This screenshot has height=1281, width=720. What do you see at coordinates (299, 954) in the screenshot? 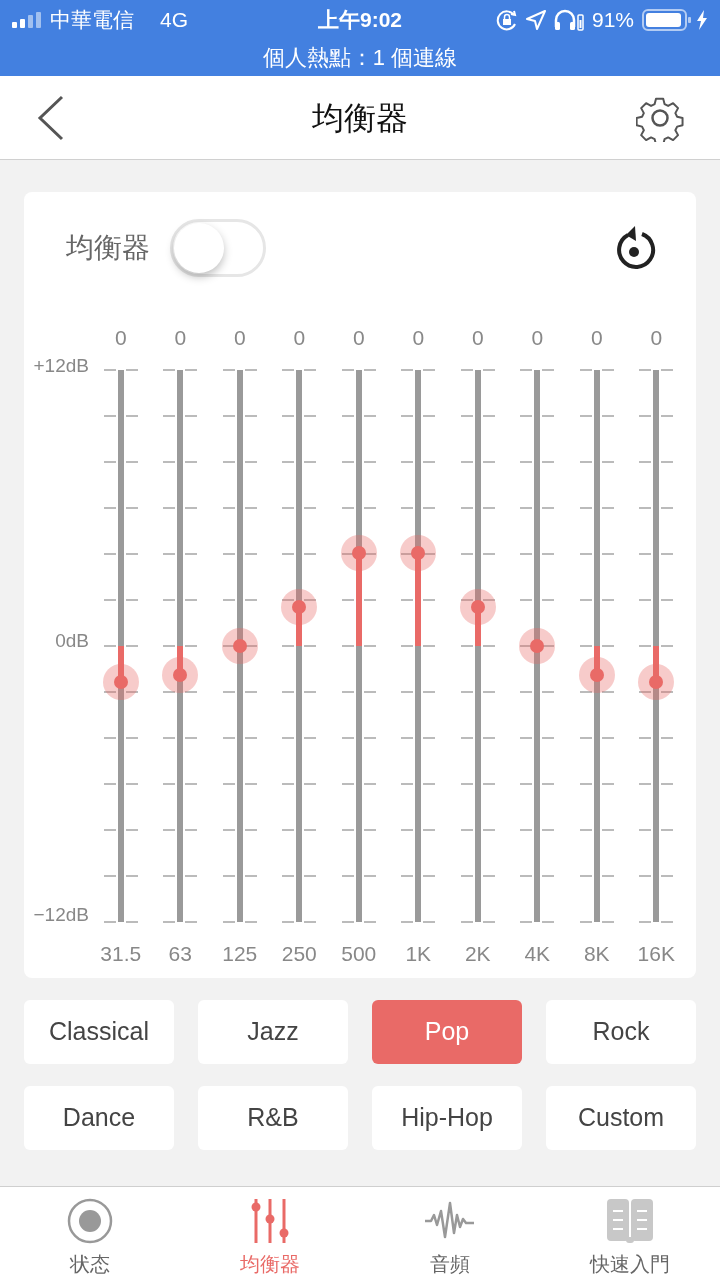
I see `frequency-label: 250` at bounding box center [299, 954].